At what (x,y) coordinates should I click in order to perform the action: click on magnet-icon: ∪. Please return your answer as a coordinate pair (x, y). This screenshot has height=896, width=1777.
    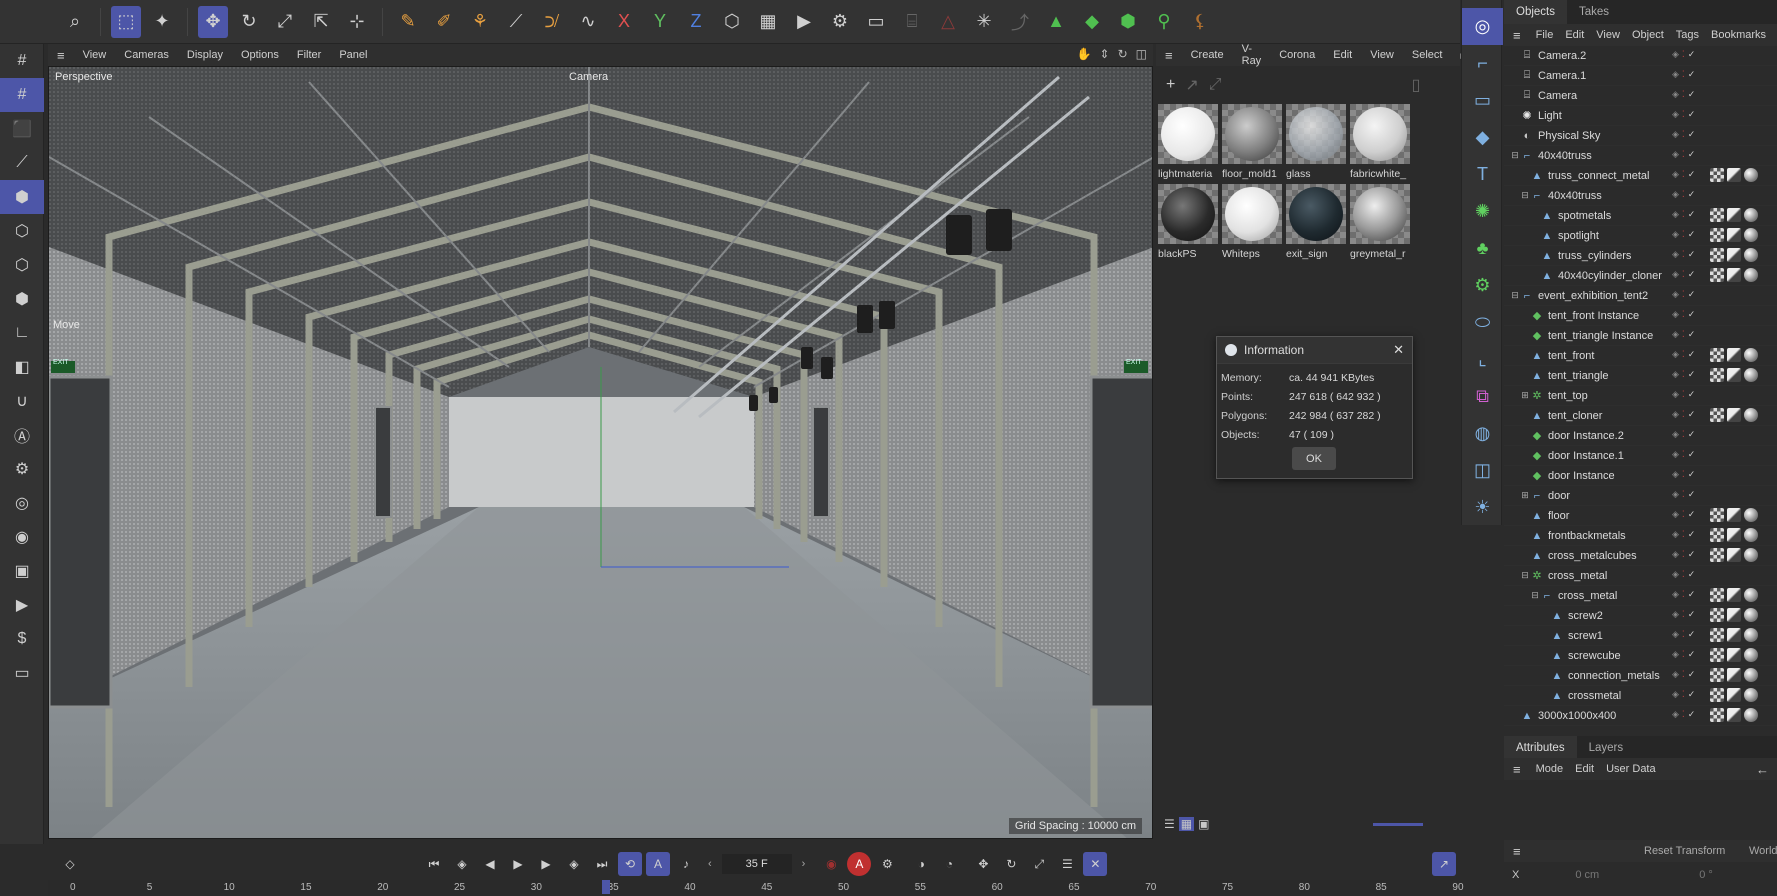
    Looking at the image, I should click on (22, 401).